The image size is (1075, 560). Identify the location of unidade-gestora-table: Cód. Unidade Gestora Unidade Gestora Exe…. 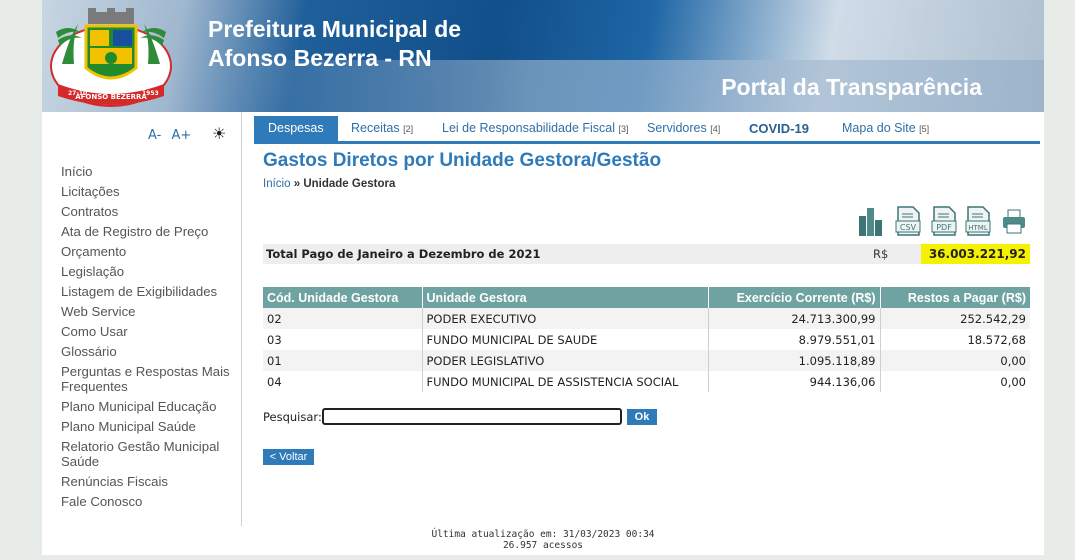
(646, 339).